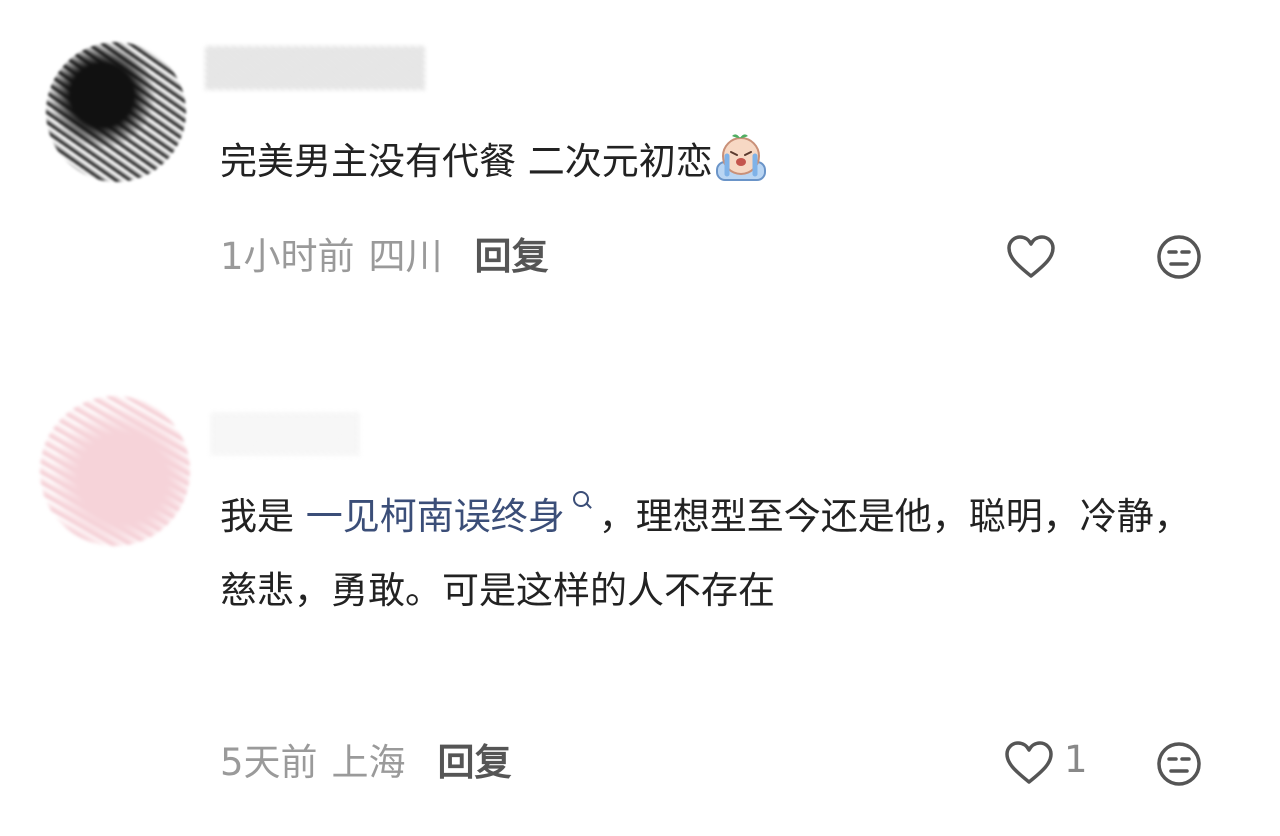 This screenshot has height=836, width=1280. What do you see at coordinates (269, 762) in the screenshot?
I see `comment-time: 5天前` at bounding box center [269, 762].